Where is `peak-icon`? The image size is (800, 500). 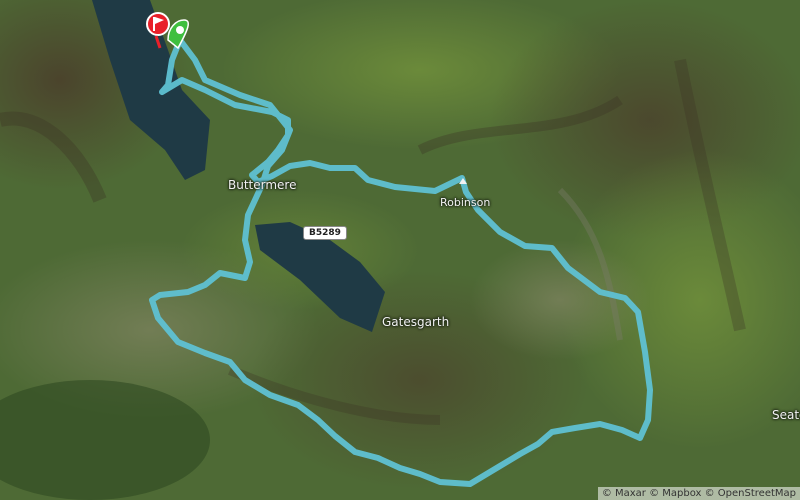
peak-icon is located at coordinates (463, 181).